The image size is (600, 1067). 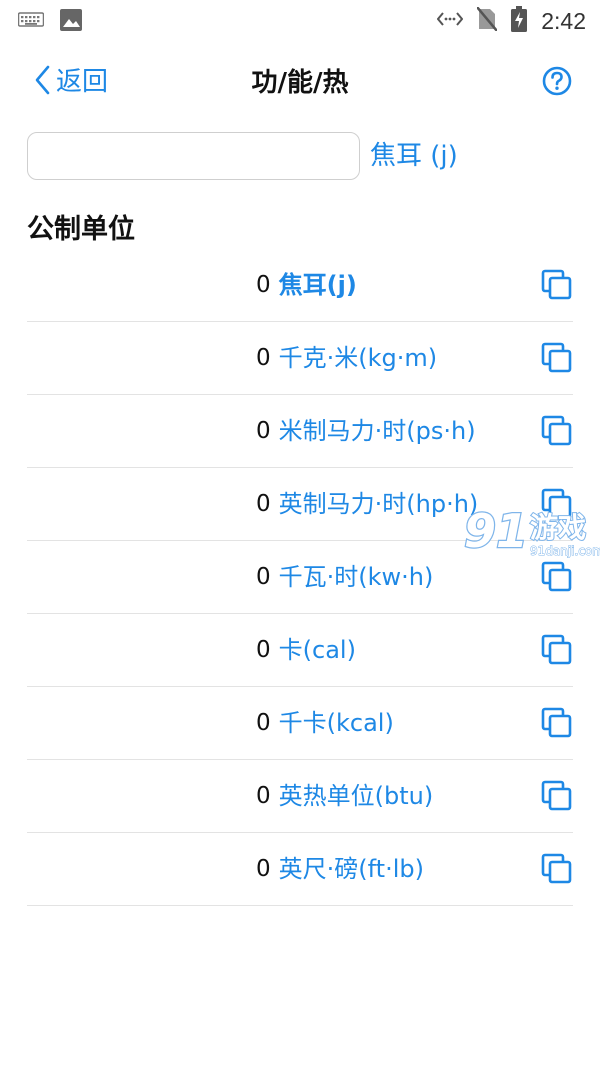 What do you see at coordinates (336, 723) in the screenshot?
I see `unit-label: 千卡(kcal)` at bounding box center [336, 723].